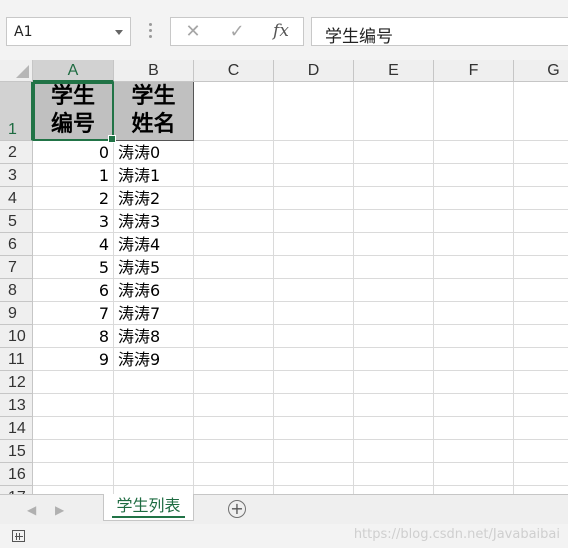 This screenshot has width=568, height=548. Describe the element at coordinates (541, 175) in the screenshot. I see `cell-g3` at that location.